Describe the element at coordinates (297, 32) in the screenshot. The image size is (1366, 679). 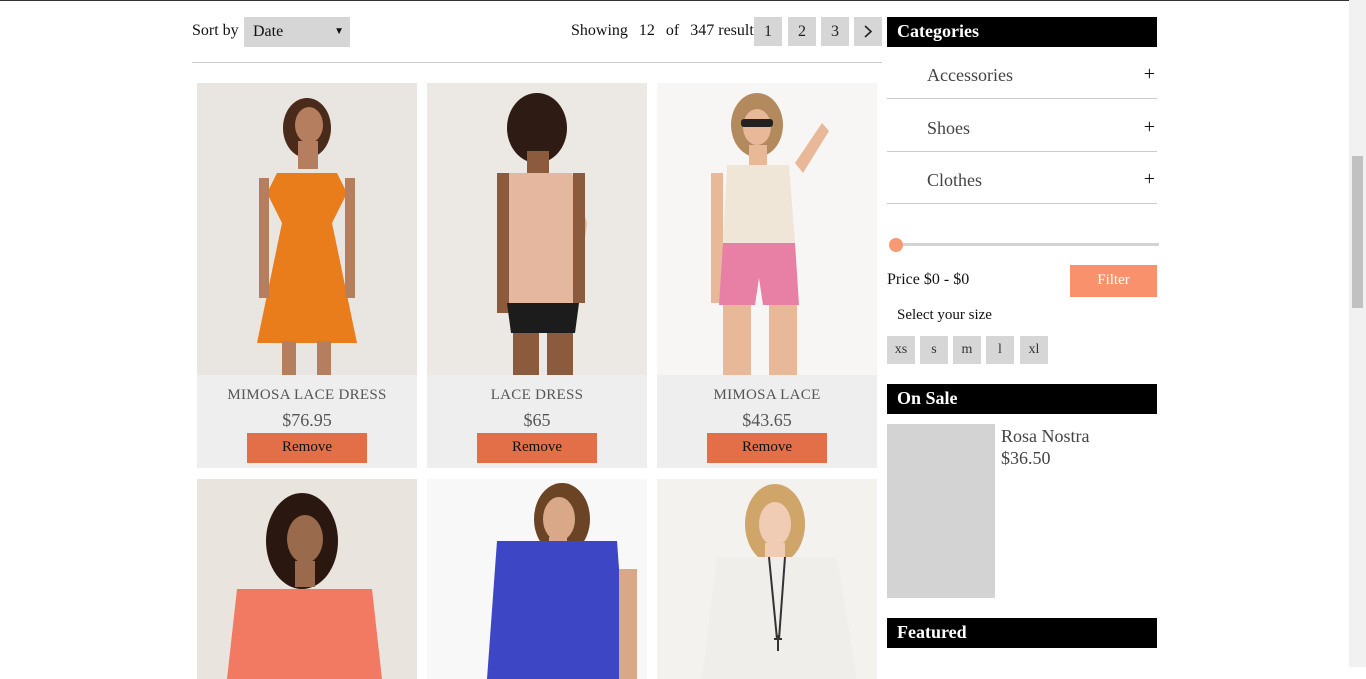
I see `sort-select: Date ▼` at that location.